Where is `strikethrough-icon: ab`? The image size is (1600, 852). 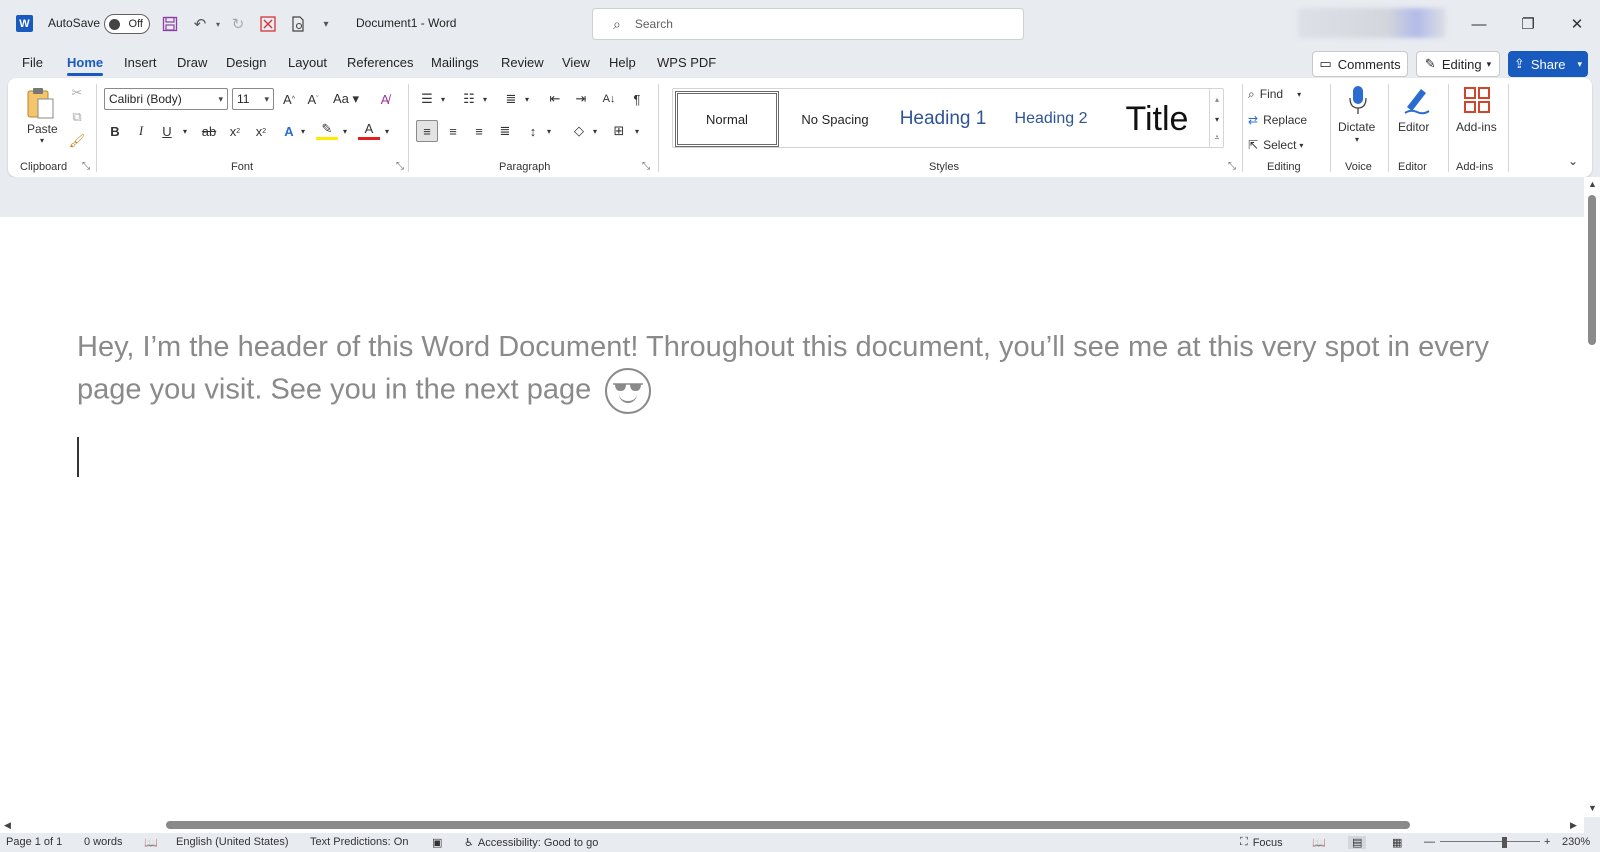
strikethrough-icon: ab is located at coordinates (209, 131).